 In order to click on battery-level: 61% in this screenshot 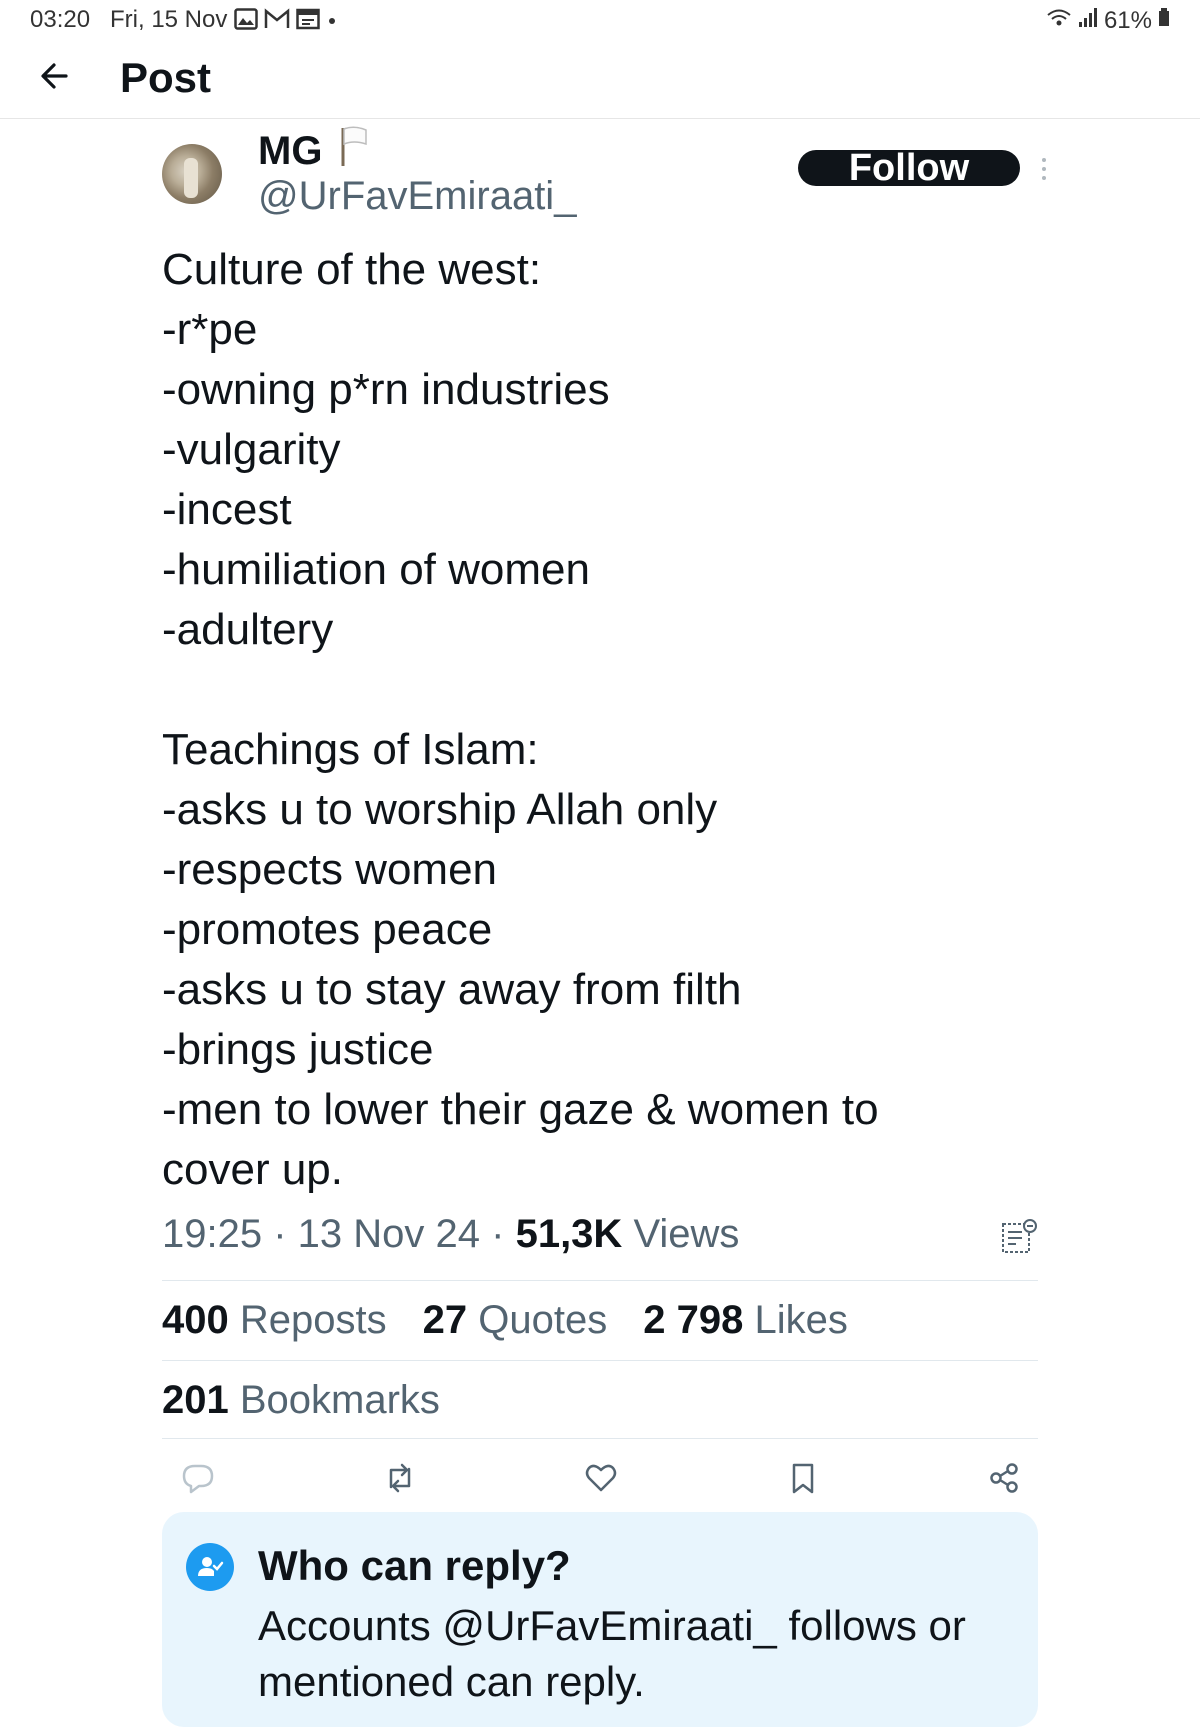, I will do `click(1127, 20)`.